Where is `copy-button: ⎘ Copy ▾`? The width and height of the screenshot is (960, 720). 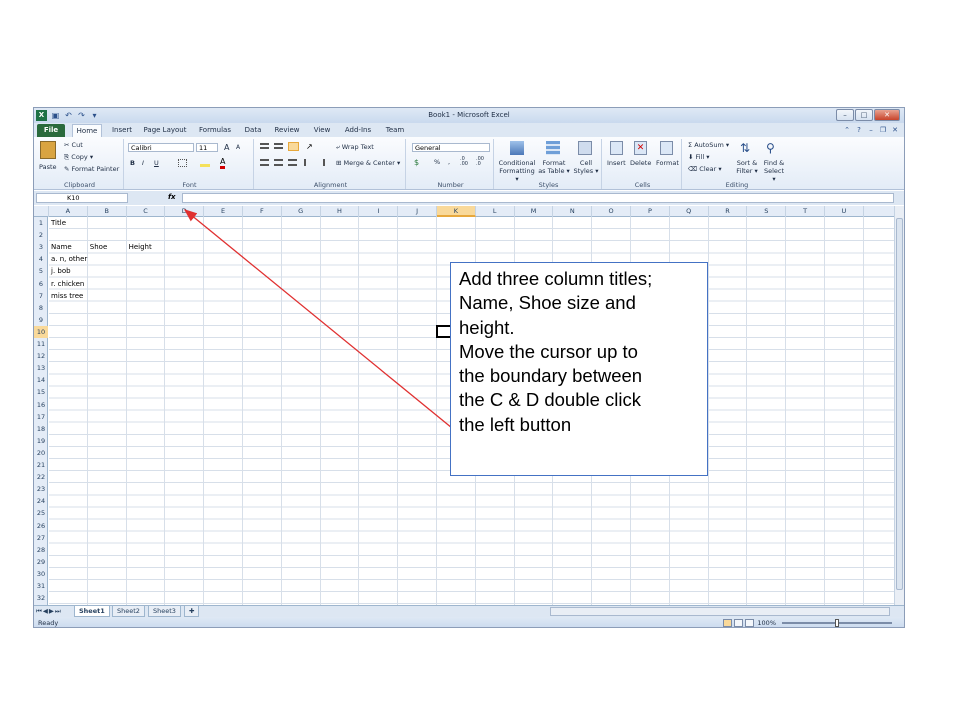
copy-button: ⎘ Copy ▾ is located at coordinates (78, 157).